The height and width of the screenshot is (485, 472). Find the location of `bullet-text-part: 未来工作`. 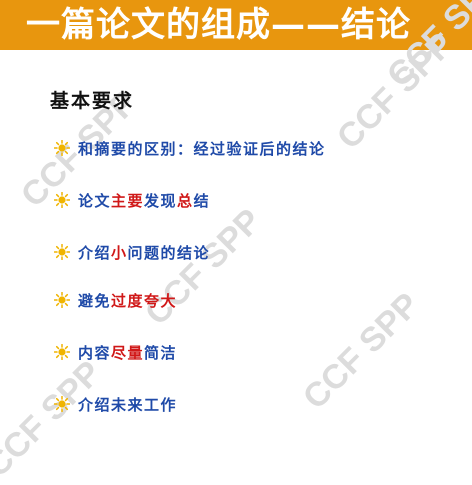

bullet-text-part: 未来工作 is located at coordinates (144, 404).